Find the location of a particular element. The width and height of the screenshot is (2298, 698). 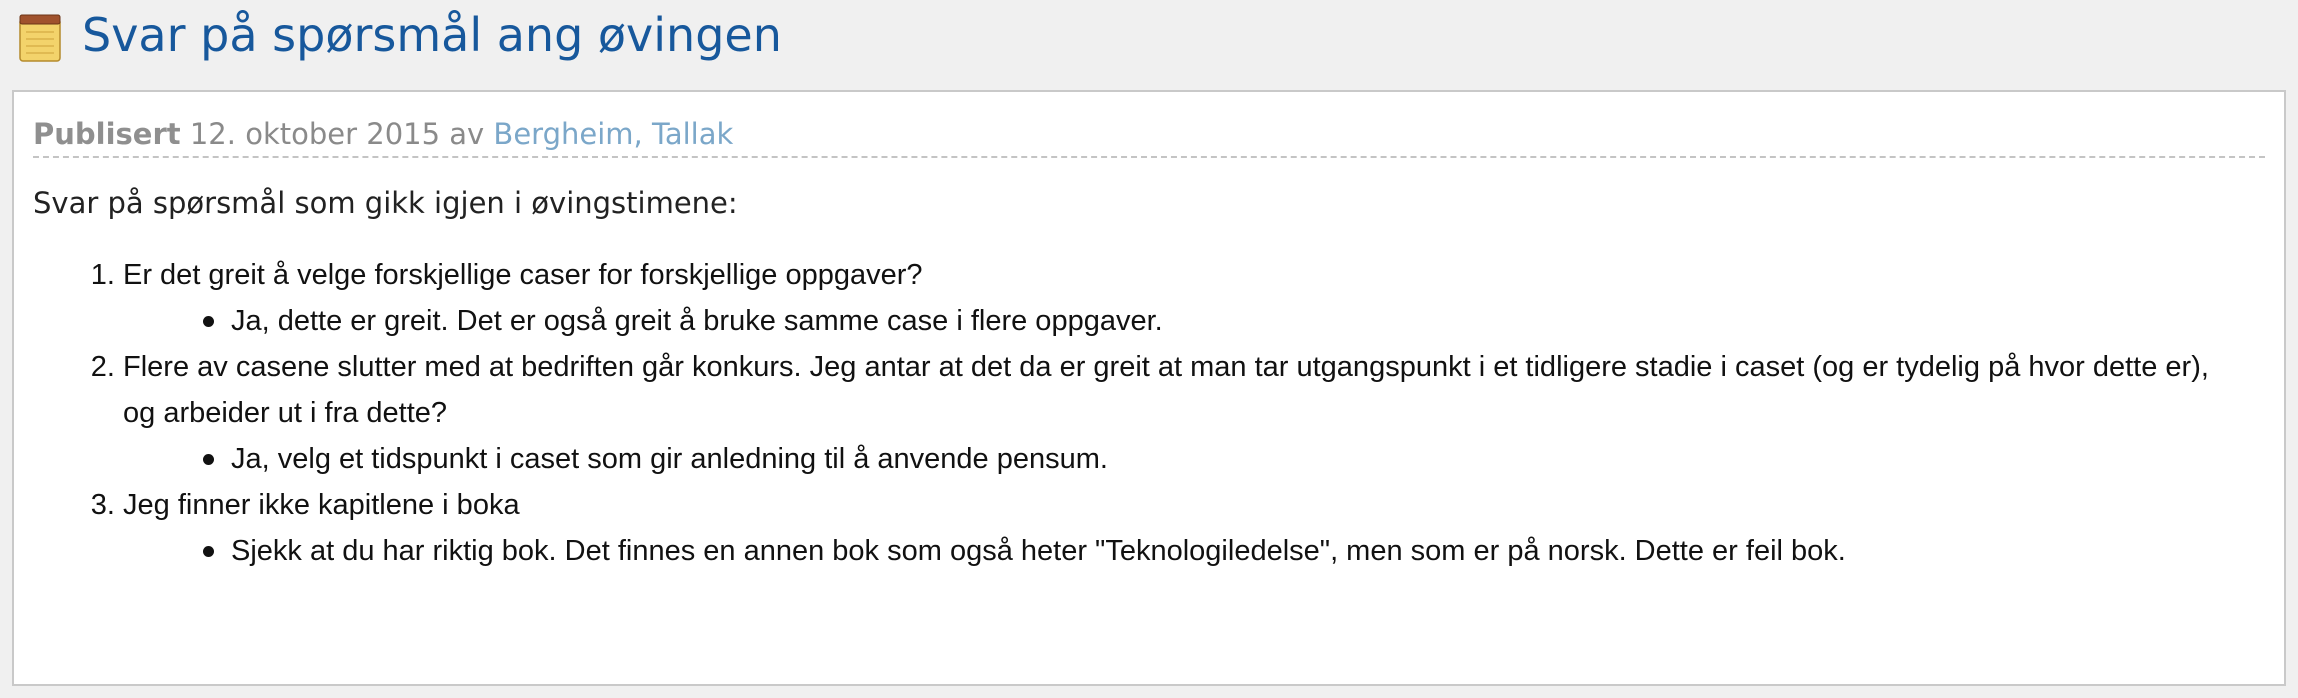

page-title: Svar på spørsmål ang øvingen is located at coordinates (432, 35).